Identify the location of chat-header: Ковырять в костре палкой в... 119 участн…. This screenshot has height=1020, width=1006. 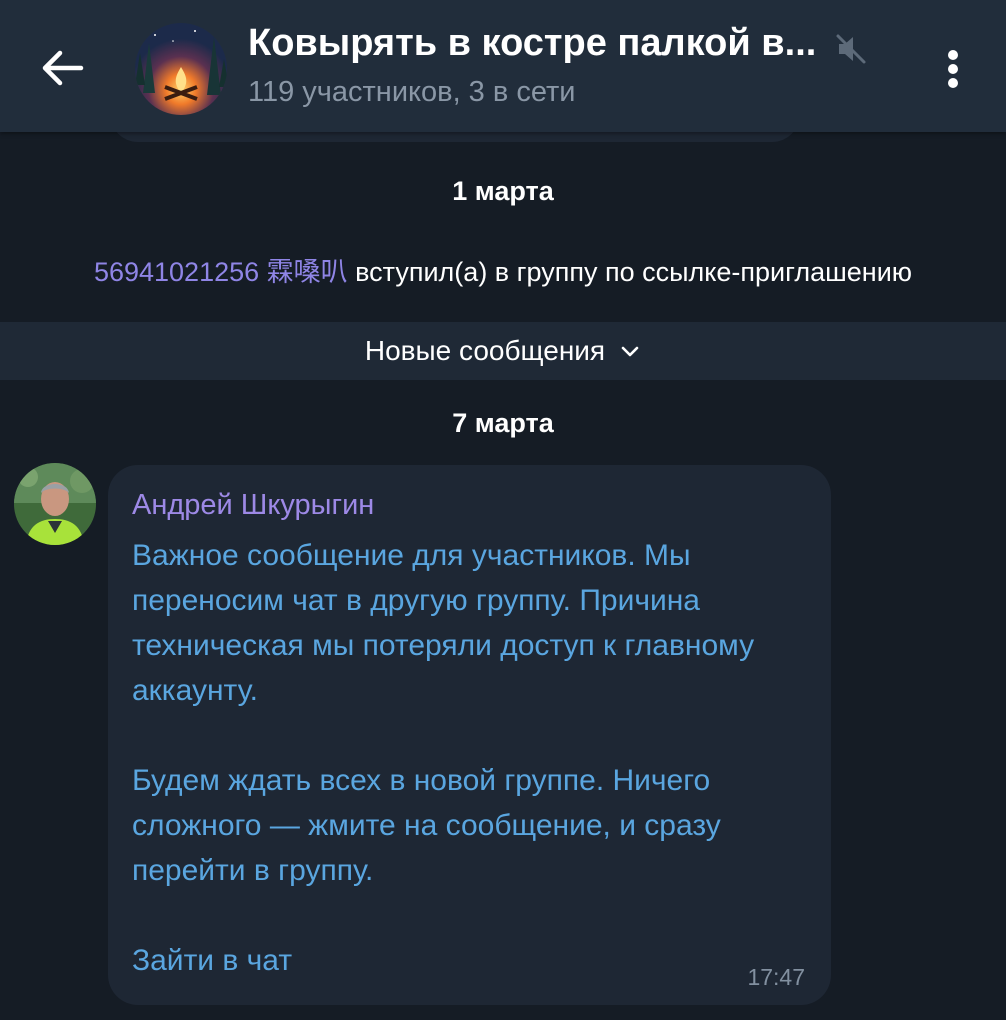
(503, 66).